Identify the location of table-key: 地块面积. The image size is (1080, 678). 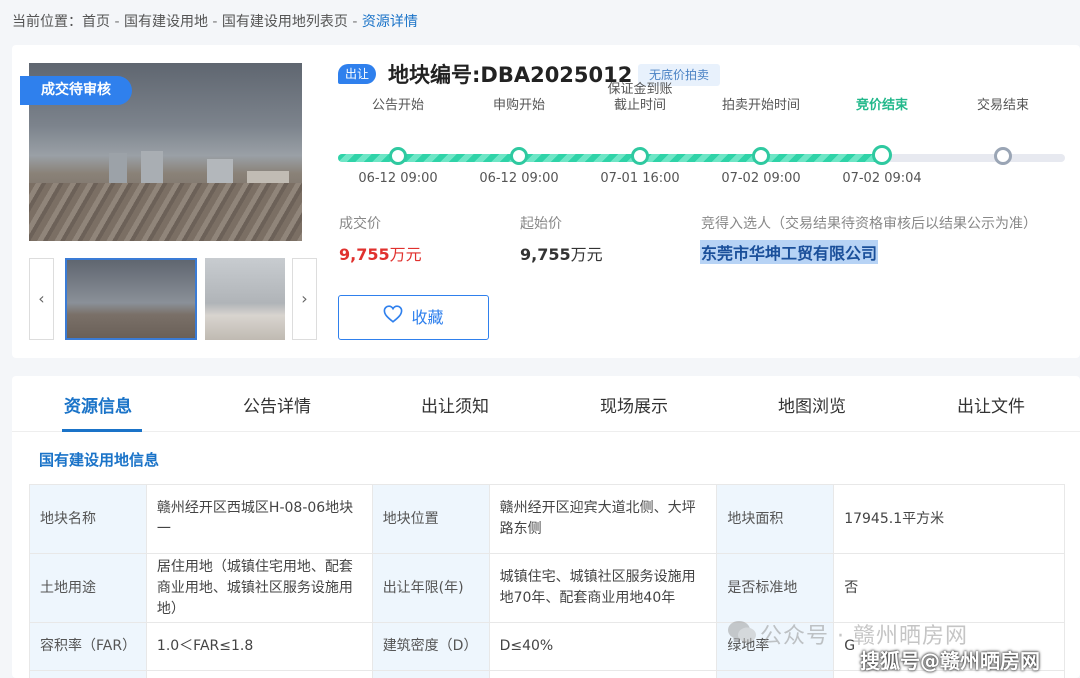
(775, 519).